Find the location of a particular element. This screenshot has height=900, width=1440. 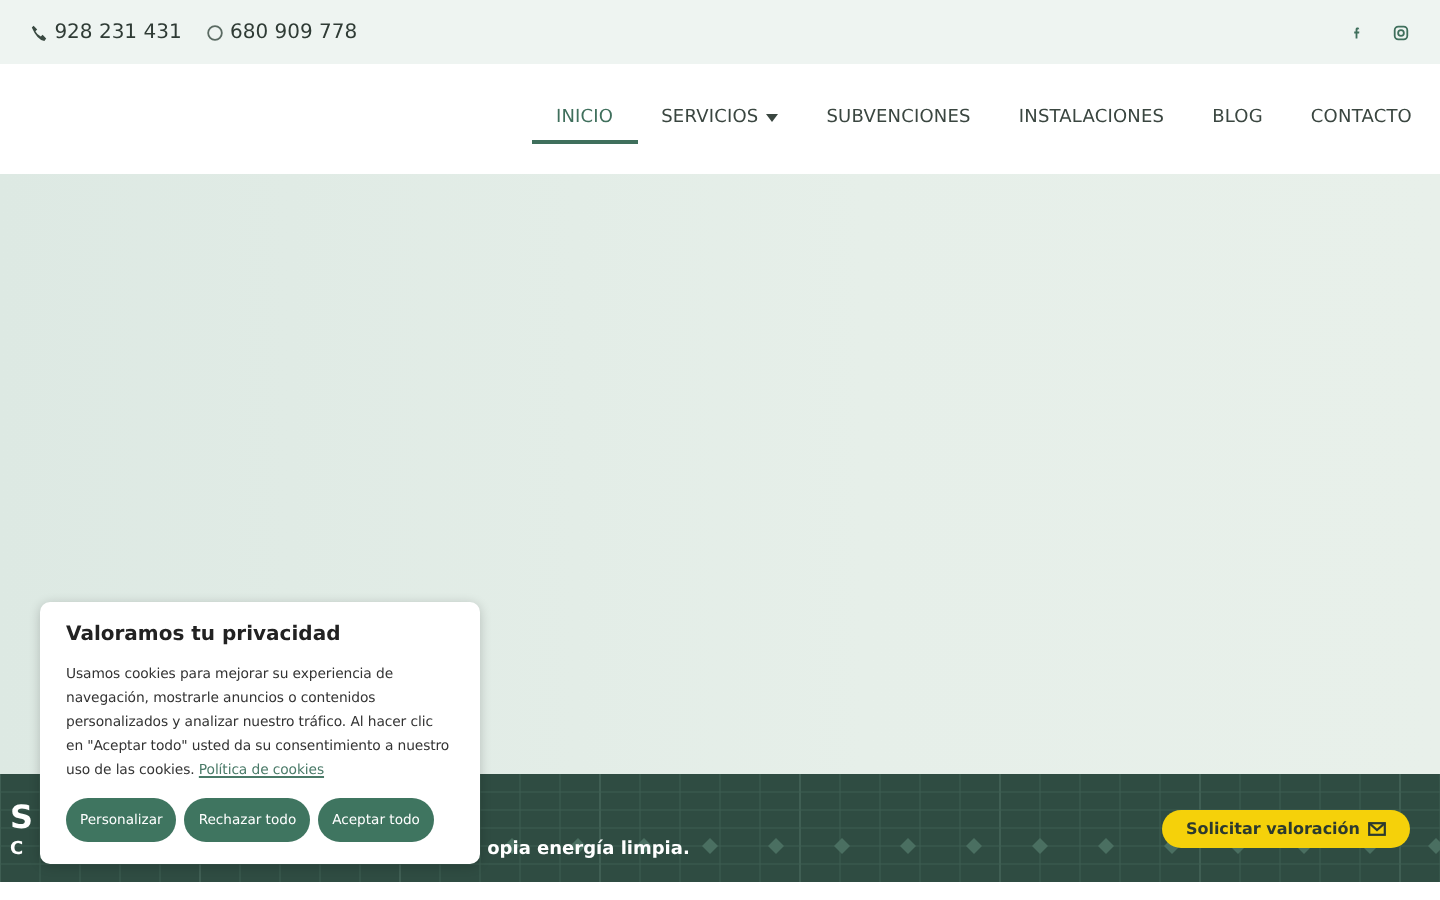

nav-link: BLOG is located at coordinates (1237, 119).